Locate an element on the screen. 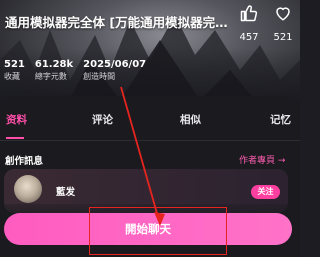 This screenshot has width=320, height=257. avatar is located at coordinates (28, 189).